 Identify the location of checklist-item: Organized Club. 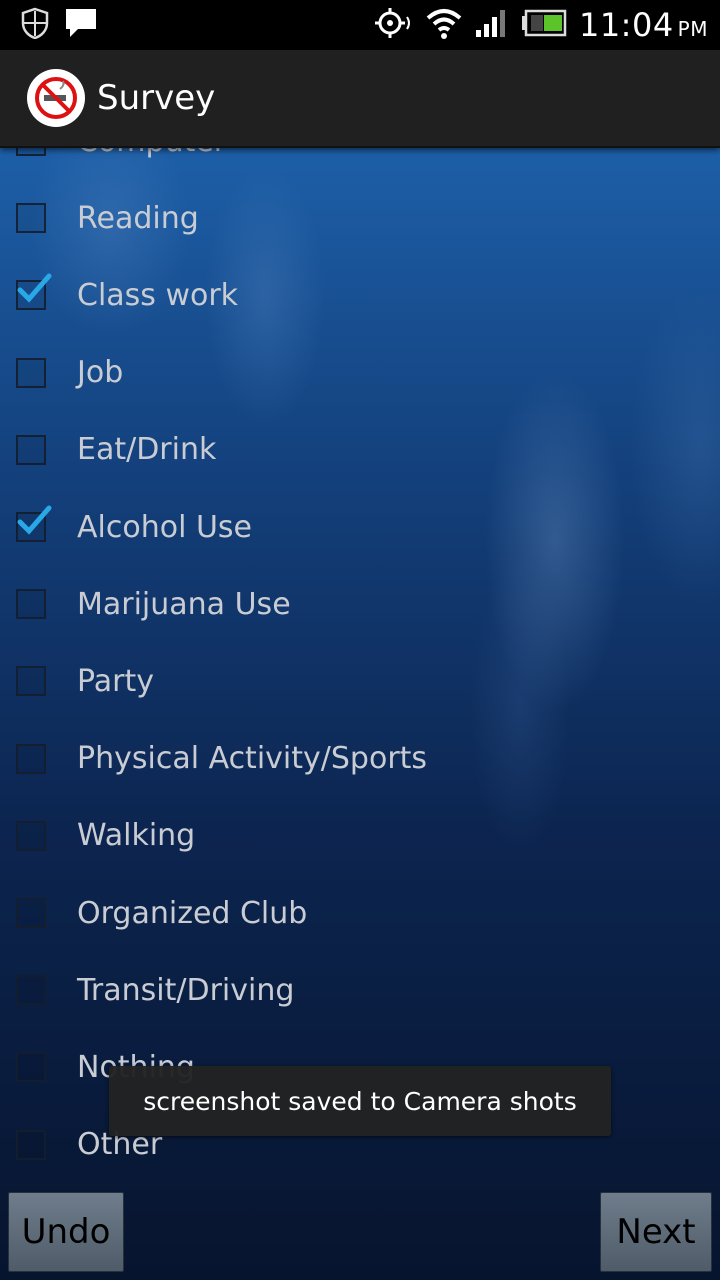
(360, 913).